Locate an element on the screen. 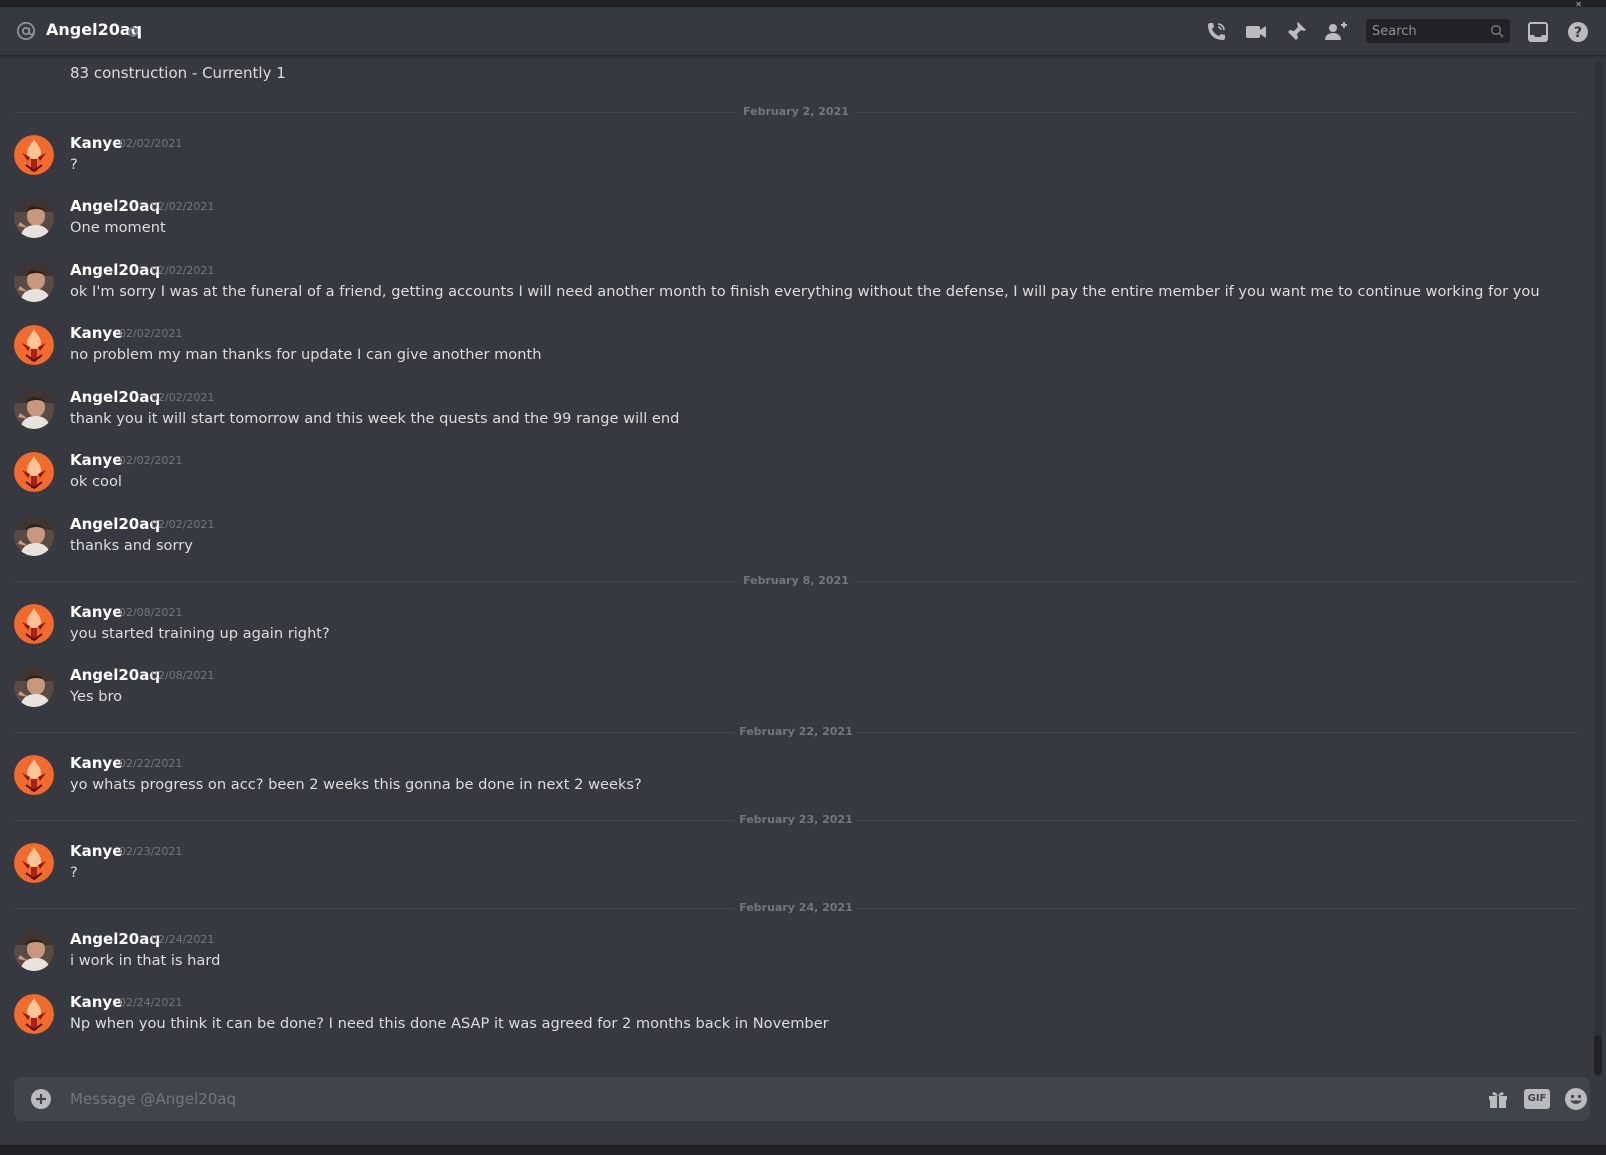 This screenshot has height=1155, width=1606. date-divider: February 2, 2021 is located at coordinates (796, 111).